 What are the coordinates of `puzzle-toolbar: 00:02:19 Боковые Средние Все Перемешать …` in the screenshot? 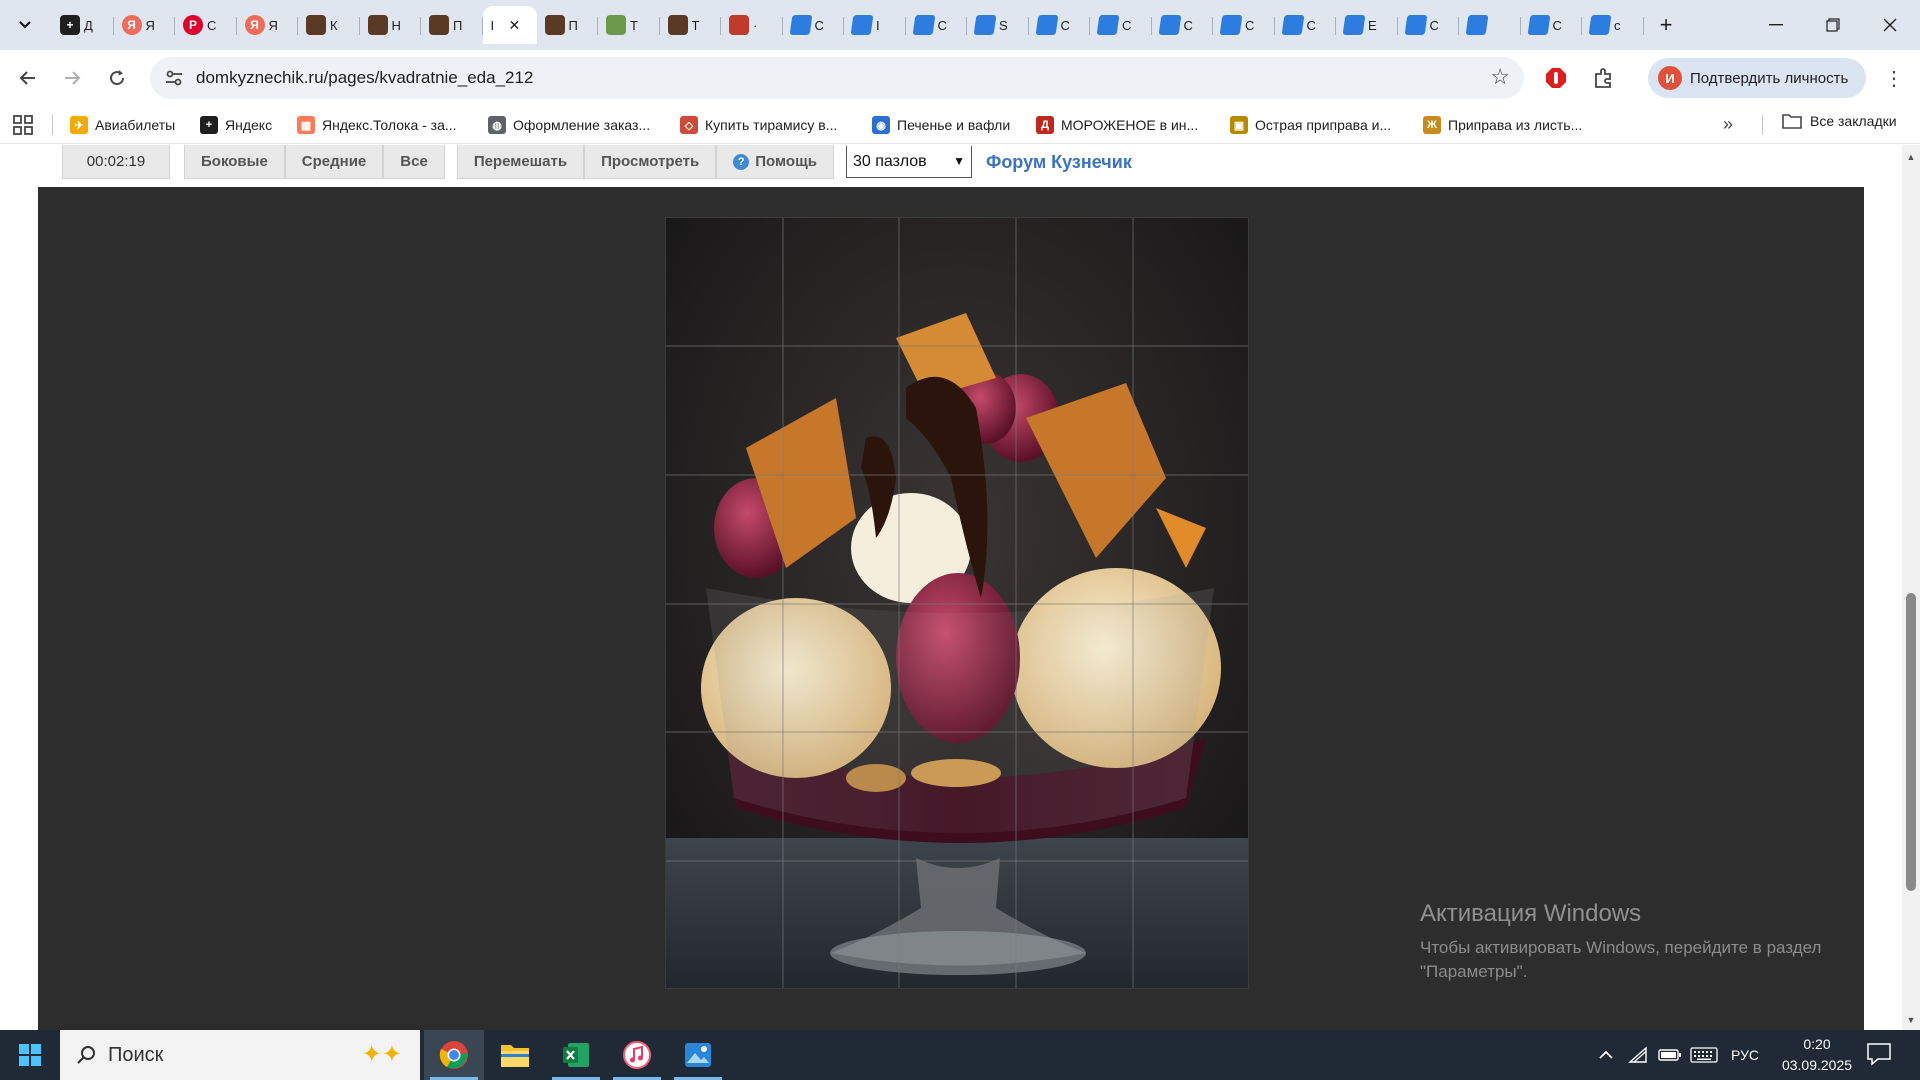 It's located at (597, 162).